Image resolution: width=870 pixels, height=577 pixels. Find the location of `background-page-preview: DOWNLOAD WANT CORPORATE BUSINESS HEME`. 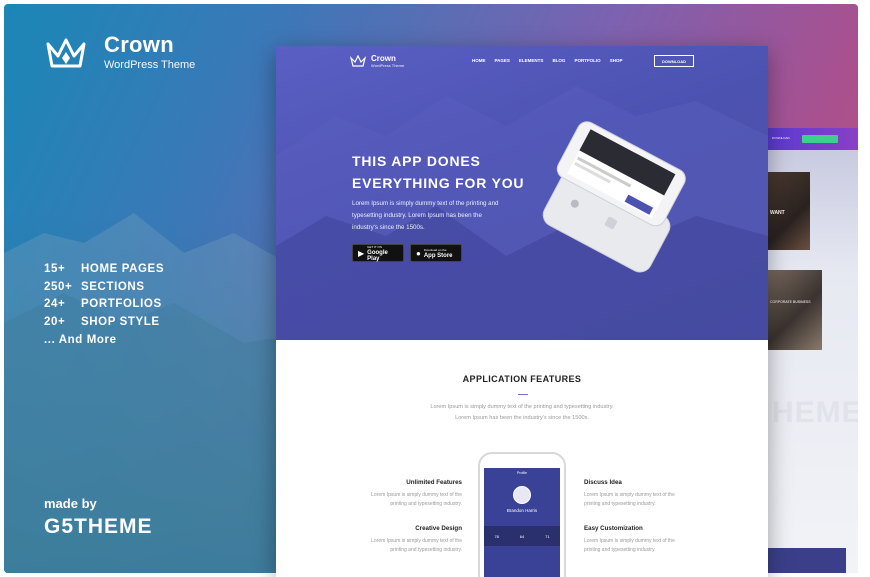

background-page-preview: DOWNLOAD WANT CORPORATE BUSINESS HEME is located at coordinates (813, 350).